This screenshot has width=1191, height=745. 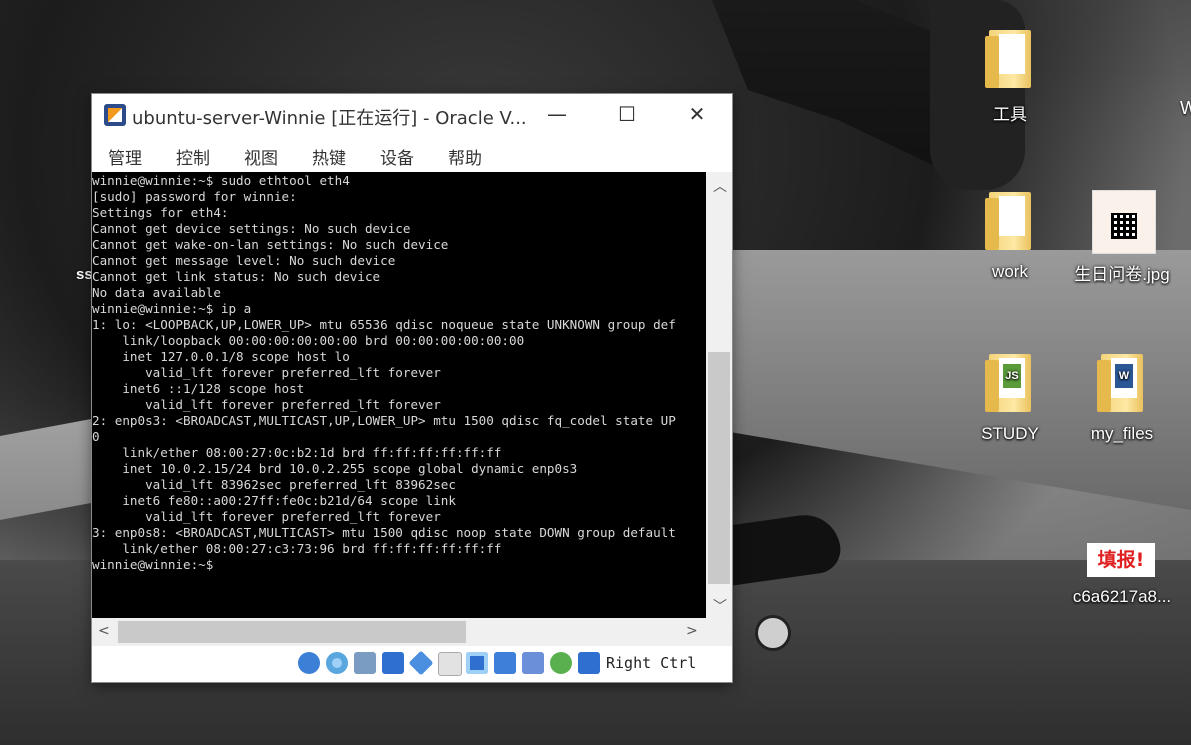 What do you see at coordinates (156, 292) in the screenshot?
I see `terminal-line: No data available` at bounding box center [156, 292].